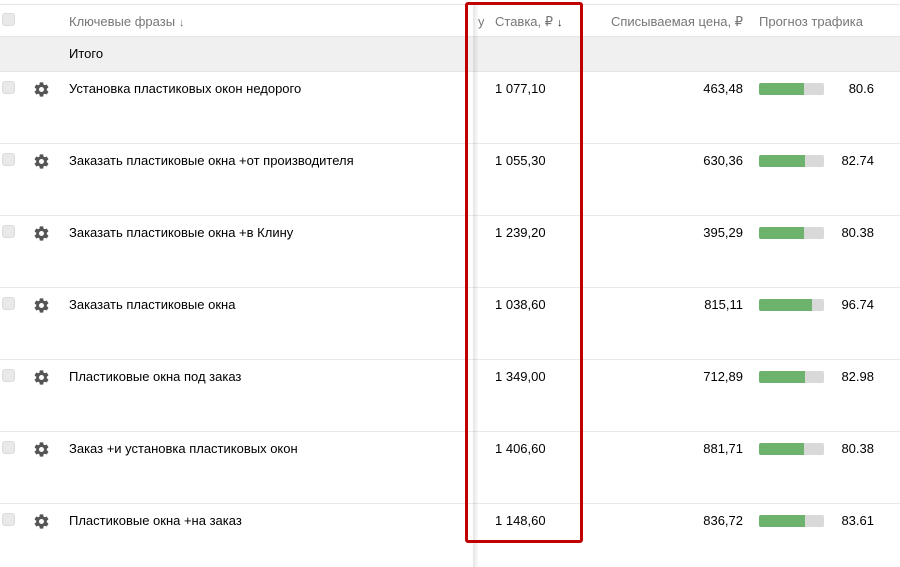 The width and height of the screenshot is (900, 567). What do you see at coordinates (127, 21) in the screenshot?
I see `column-header-keywords: Ключевые фразы ↓` at bounding box center [127, 21].